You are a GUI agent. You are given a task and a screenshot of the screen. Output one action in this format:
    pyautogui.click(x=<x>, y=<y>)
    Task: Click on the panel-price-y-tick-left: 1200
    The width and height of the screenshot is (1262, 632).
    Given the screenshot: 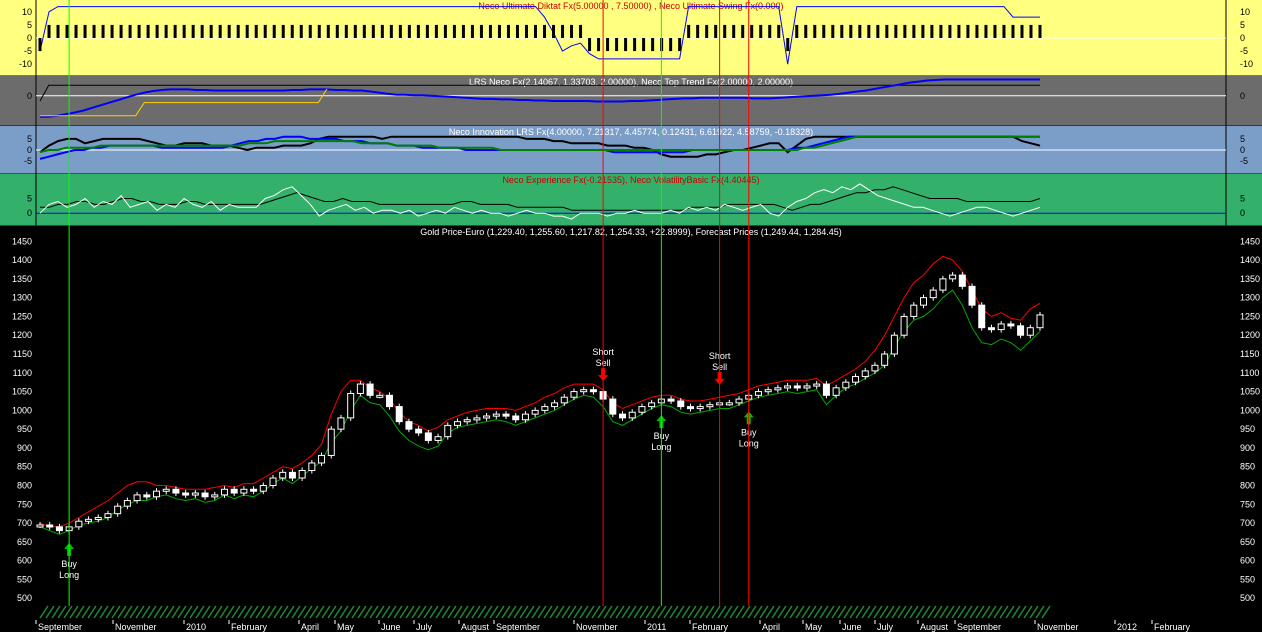 What is the action you would take?
    pyautogui.click(x=22, y=335)
    